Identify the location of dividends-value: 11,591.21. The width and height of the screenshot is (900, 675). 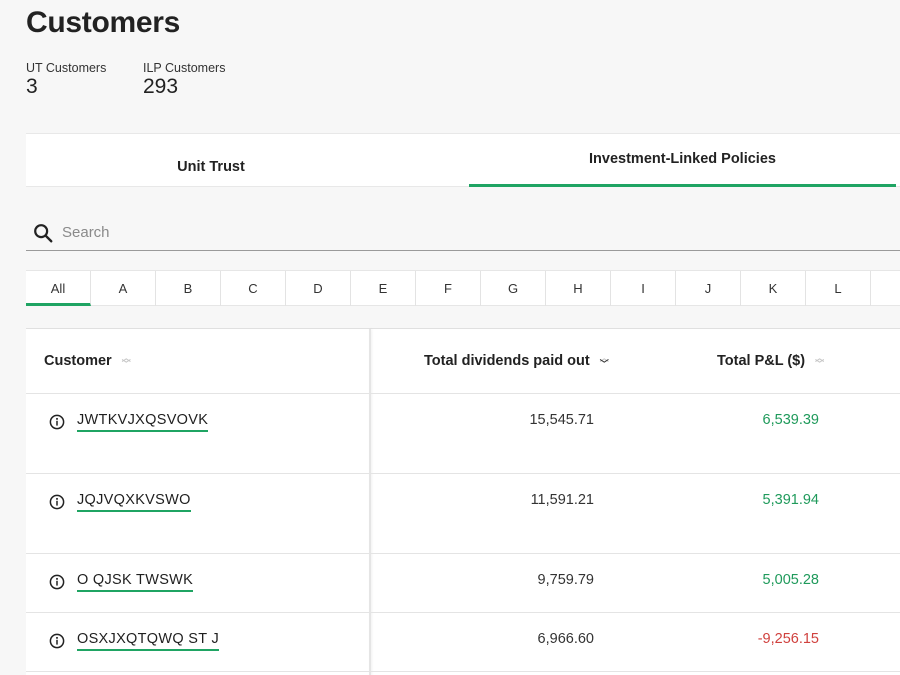
(562, 500).